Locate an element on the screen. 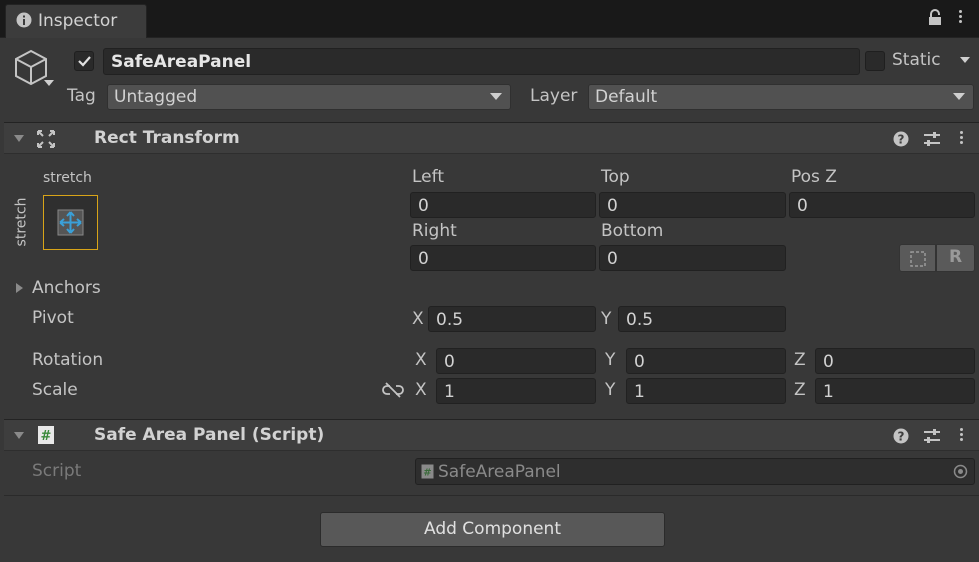  name-field: SafeAreaPanel is located at coordinates (481, 61).